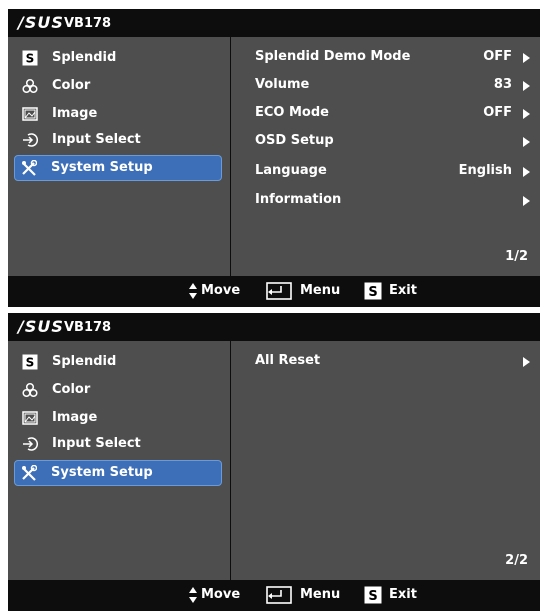 This screenshot has width=548, height=611. I want to click on setting-label: All Reset, so click(288, 360).